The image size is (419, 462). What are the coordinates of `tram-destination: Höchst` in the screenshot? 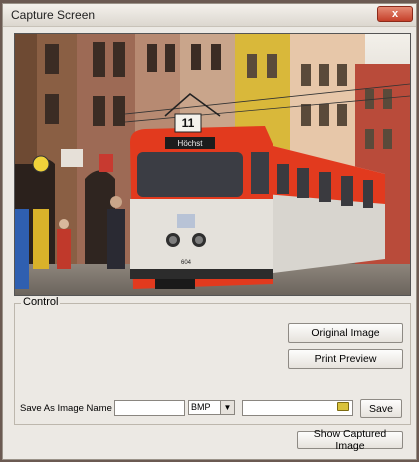 It's located at (191, 143).